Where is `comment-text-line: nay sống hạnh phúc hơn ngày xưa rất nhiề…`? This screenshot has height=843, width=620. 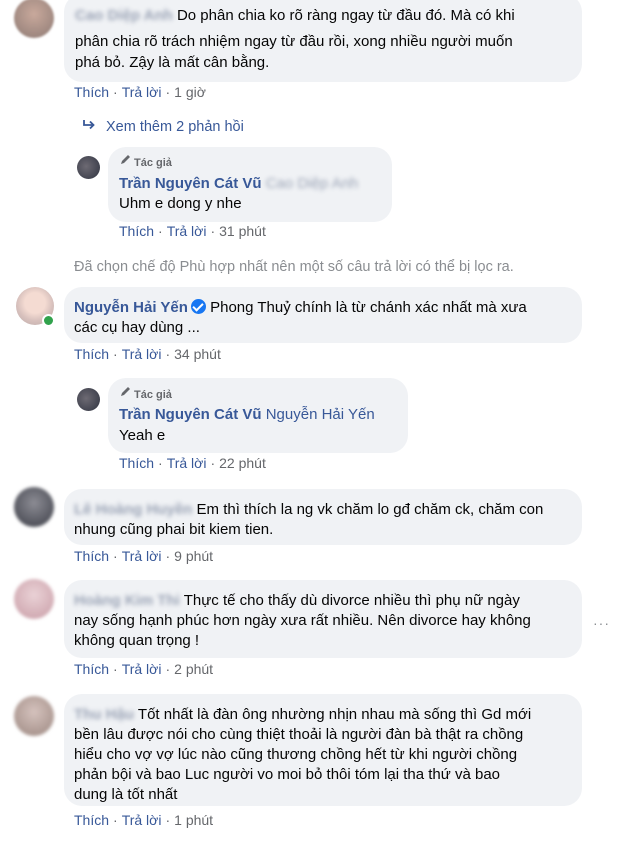 comment-text-line: nay sống hạnh phúc hơn ngày xưa rất nhiề… is located at coordinates (302, 620).